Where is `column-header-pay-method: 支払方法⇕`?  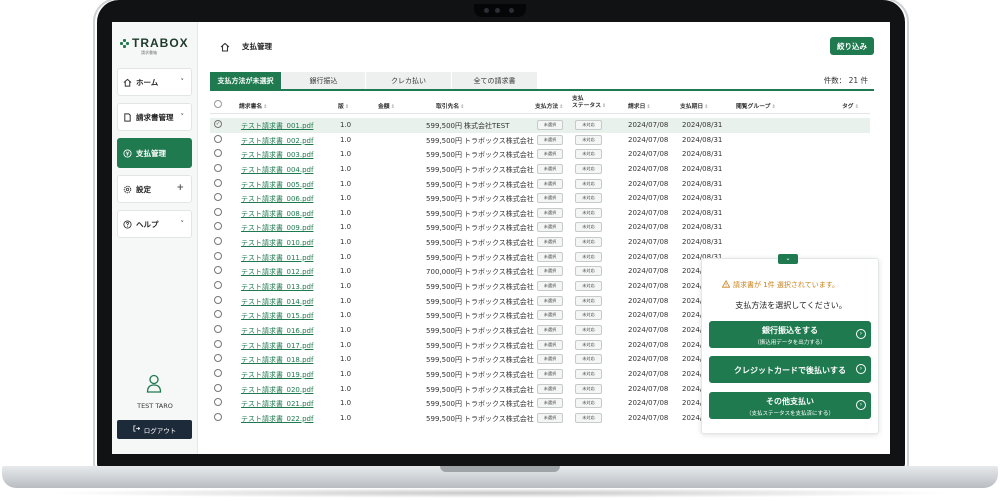
column-header-pay-method: 支払方法⇕ is located at coordinates (549, 105).